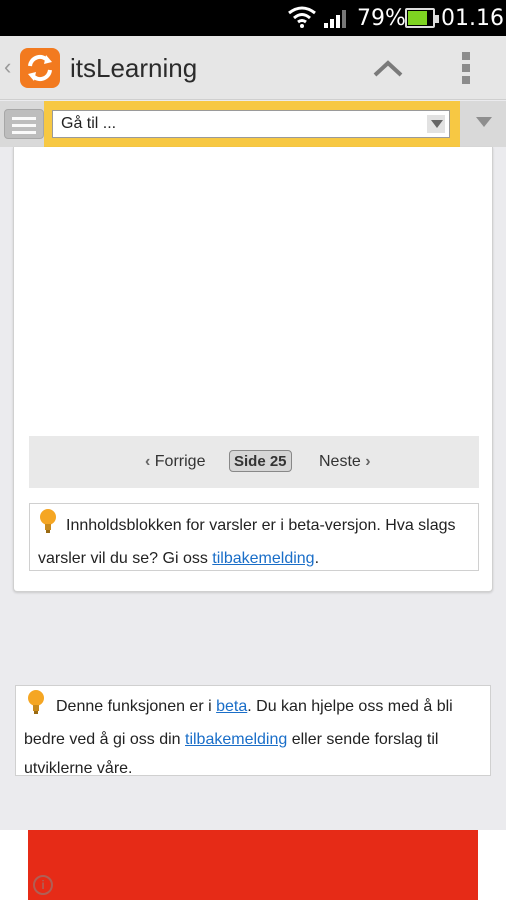 The height and width of the screenshot is (900, 506). I want to click on battery-nub, so click(437, 19).